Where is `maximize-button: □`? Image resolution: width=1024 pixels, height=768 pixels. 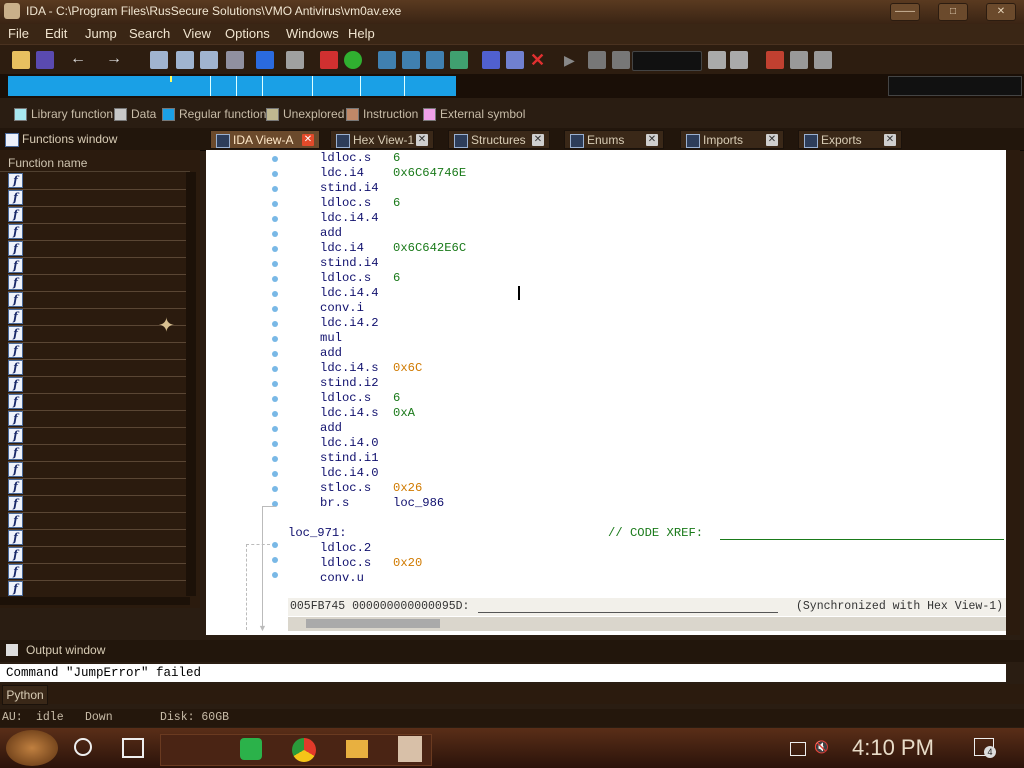 maximize-button: □ is located at coordinates (953, 12).